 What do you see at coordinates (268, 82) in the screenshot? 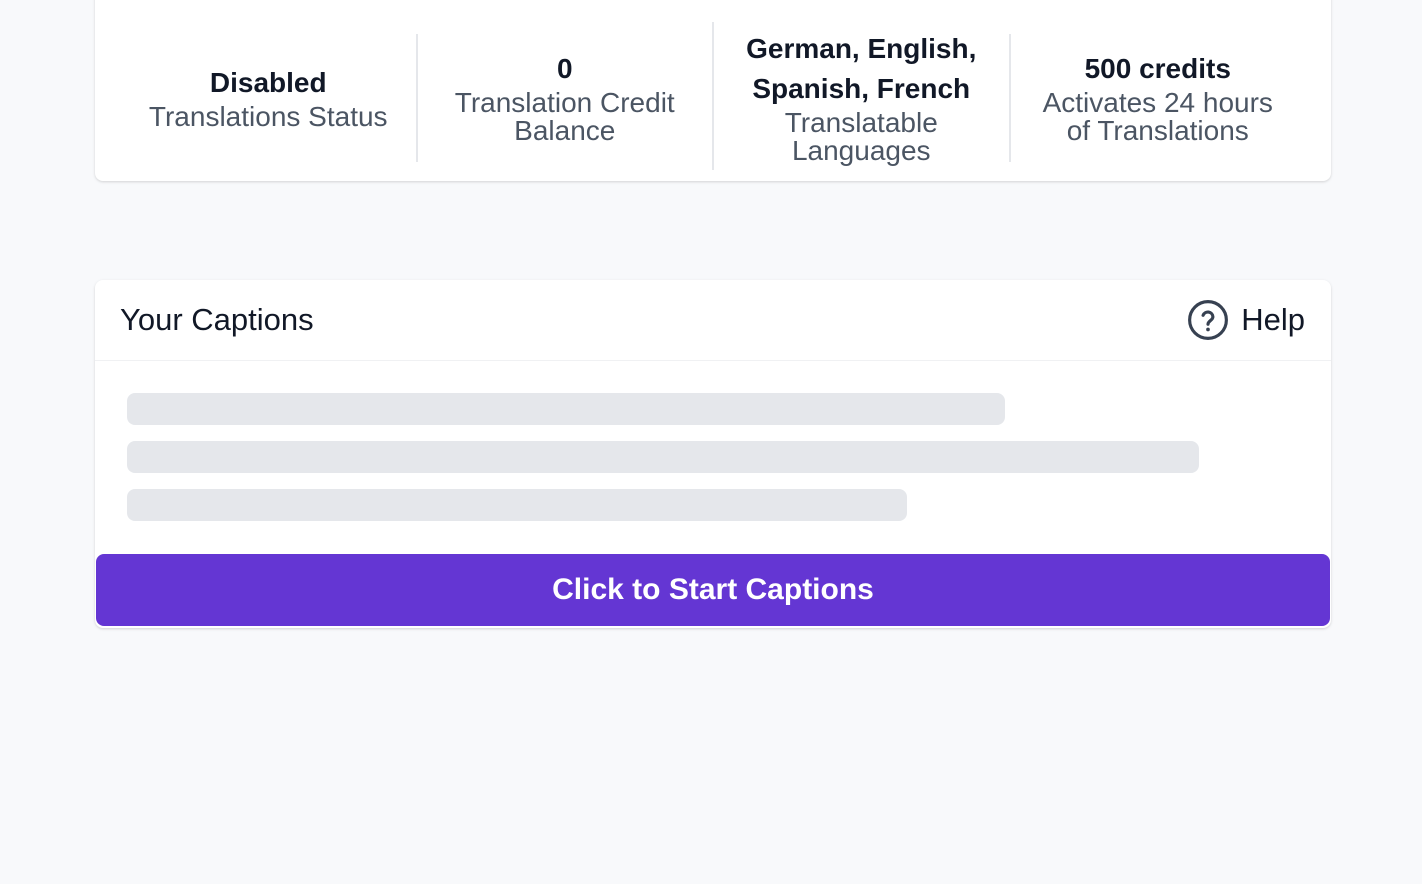
I see `translations-status-value: Disabled` at bounding box center [268, 82].